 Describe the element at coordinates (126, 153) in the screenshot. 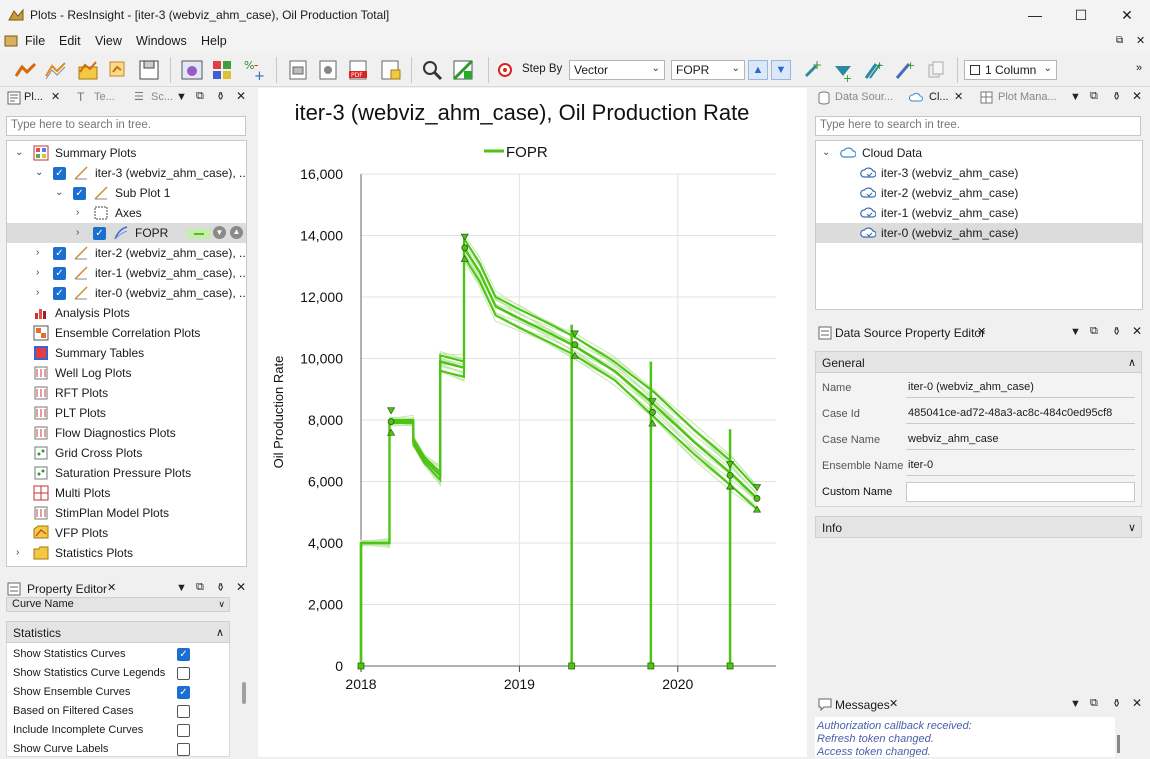

I see `tree-item: ⌄ Summary Plots` at that location.